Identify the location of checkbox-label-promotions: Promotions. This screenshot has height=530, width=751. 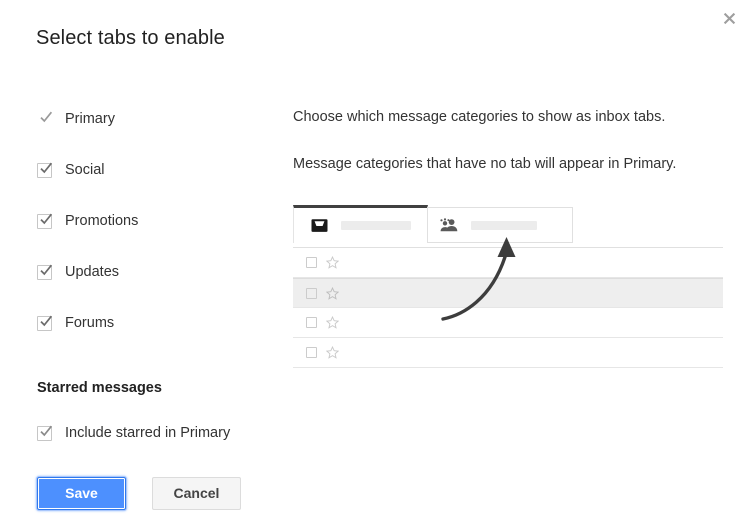
(102, 221).